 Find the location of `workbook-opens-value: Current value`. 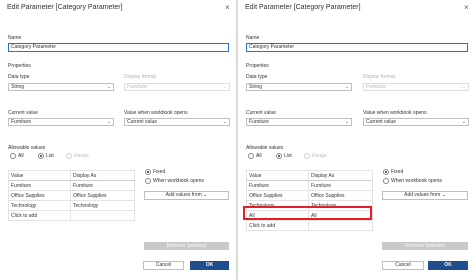

workbook-opens-value: Current value is located at coordinates (142, 122).